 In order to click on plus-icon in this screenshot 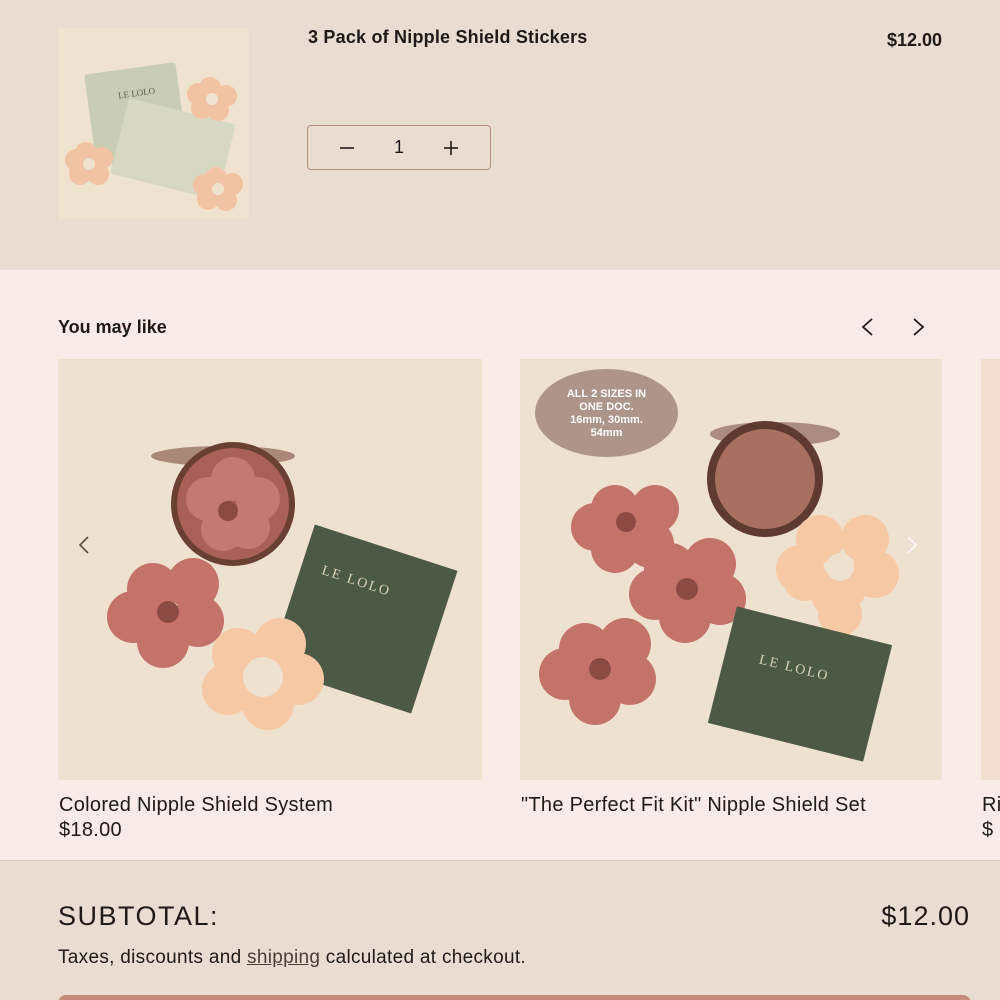, I will do `click(450, 147)`.